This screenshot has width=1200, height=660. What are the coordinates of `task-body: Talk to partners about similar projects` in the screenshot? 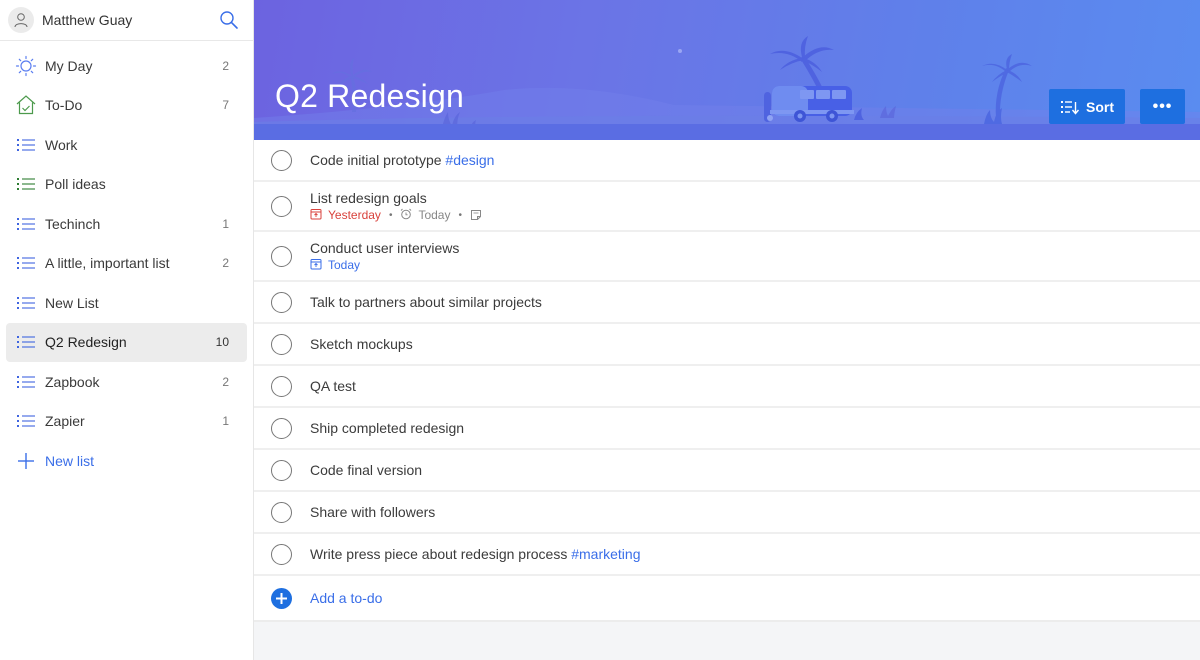 It's located at (426, 302).